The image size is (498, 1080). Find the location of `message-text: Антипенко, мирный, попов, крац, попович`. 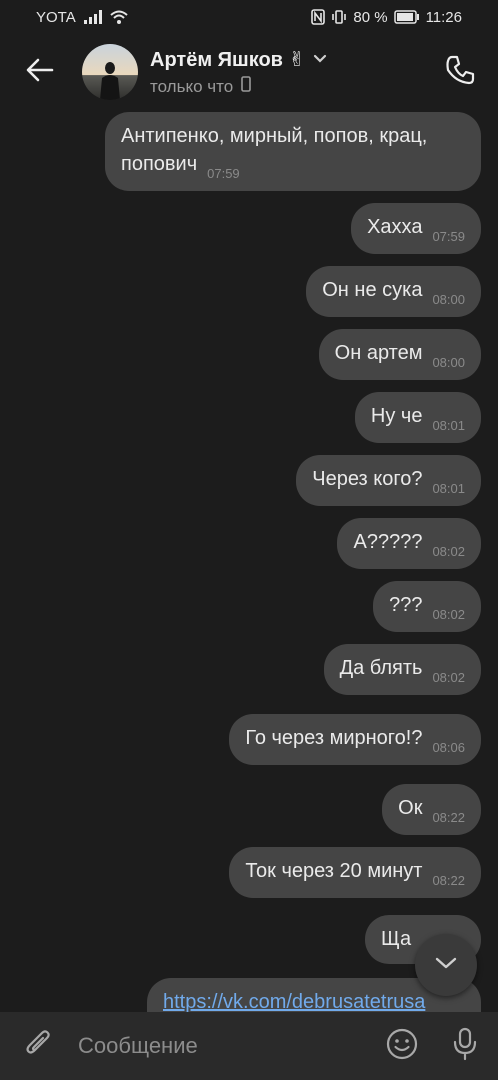

message-text: Антипенко, мирный, попов, крац, попович is located at coordinates (274, 150).